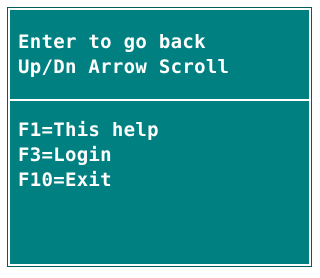 The height and width of the screenshot is (278, 320). Describe the element at coordinates (159, 100) in the screenshot. I see `divider` at that location.